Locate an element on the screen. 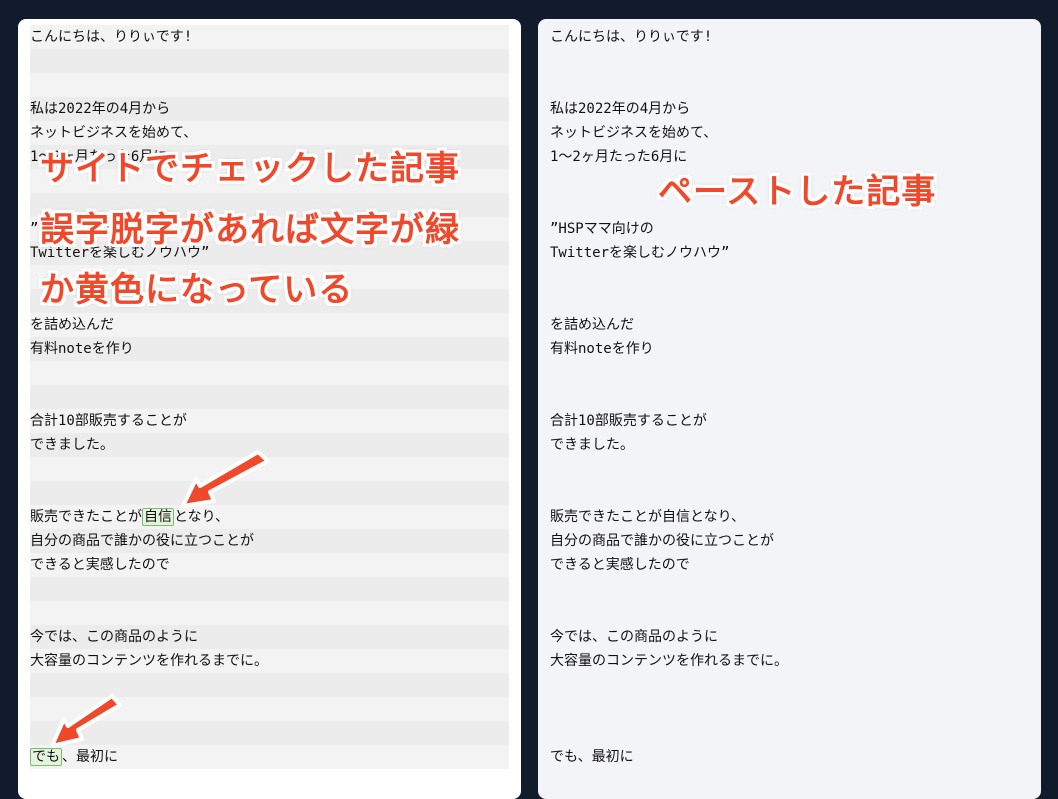  text-segment: 販売できたことが is located at coordinates (86, 517).